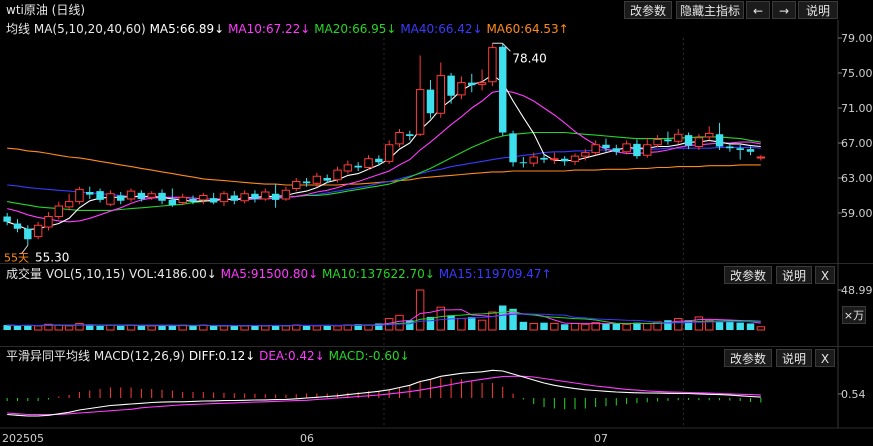 The height and width of the screenshot is (446, 873). I want to click on ma10-value: MA10:67.22↓, so click(269, 29).